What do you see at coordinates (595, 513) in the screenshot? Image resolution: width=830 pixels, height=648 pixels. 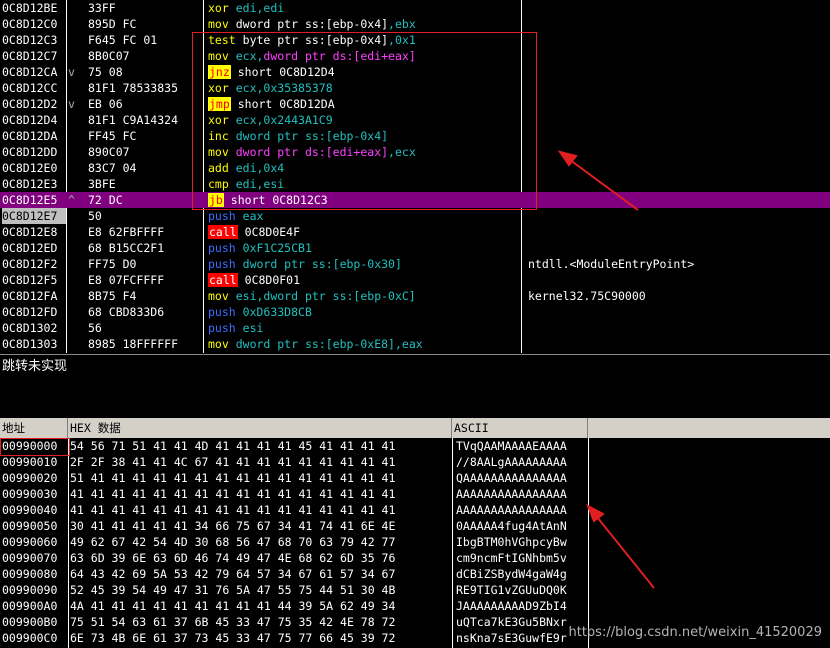 I see `annotation-arrowhead-lower` at bounding box center [595, 513].